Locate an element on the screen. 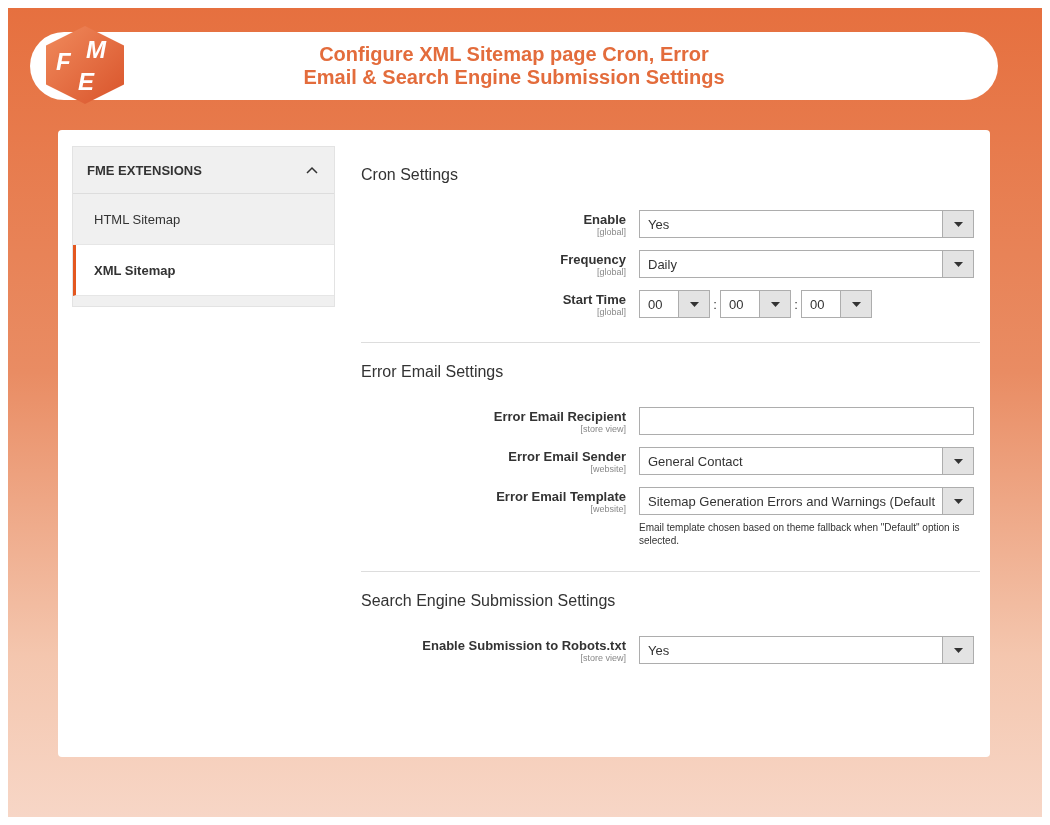 The height and width of the screenshot is (825, 1050). section-title: Search Engine Submission Settings is located at coordinates (489, 601).